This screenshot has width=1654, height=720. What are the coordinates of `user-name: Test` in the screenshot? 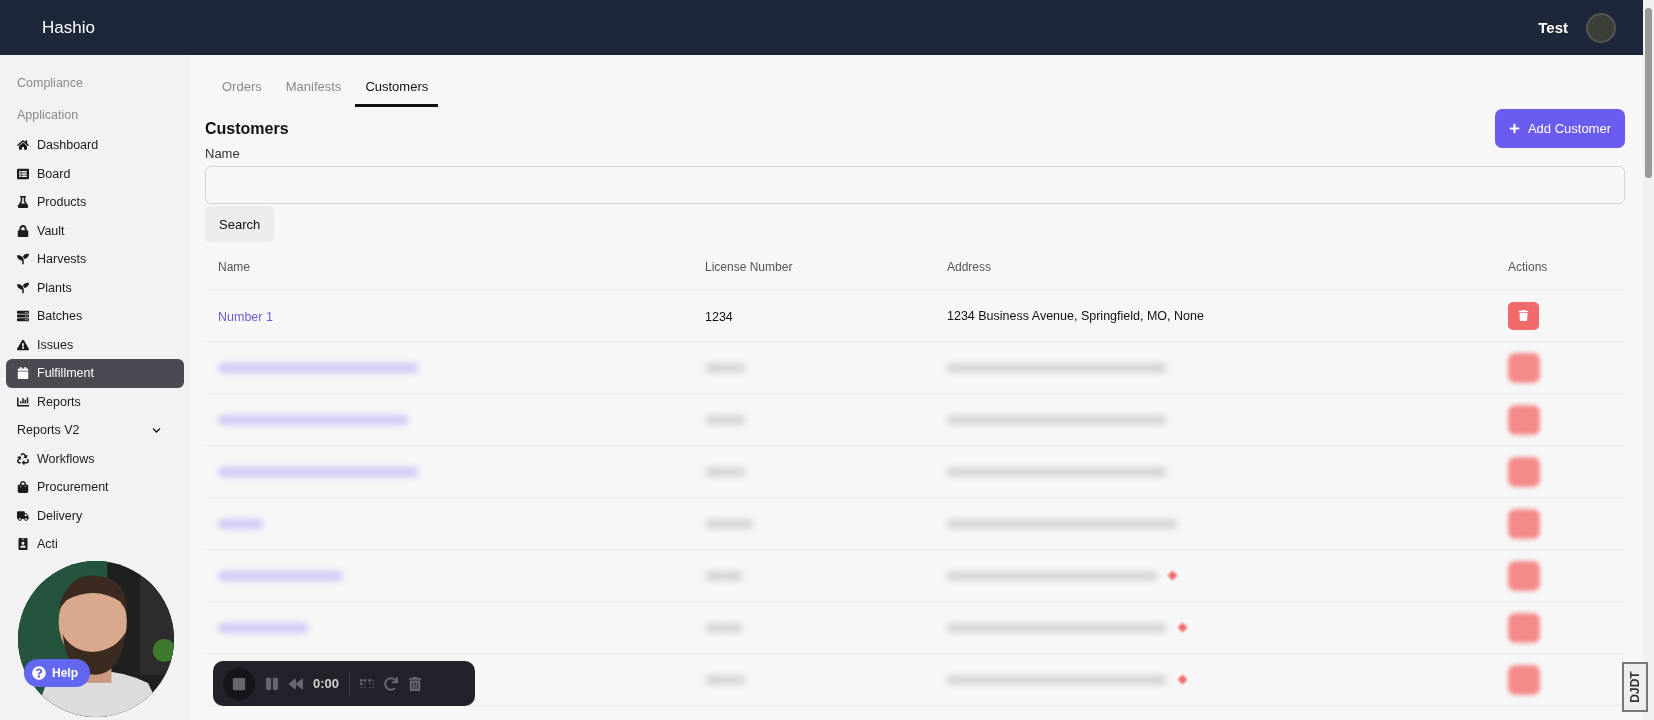 It's located at (1553, 27).